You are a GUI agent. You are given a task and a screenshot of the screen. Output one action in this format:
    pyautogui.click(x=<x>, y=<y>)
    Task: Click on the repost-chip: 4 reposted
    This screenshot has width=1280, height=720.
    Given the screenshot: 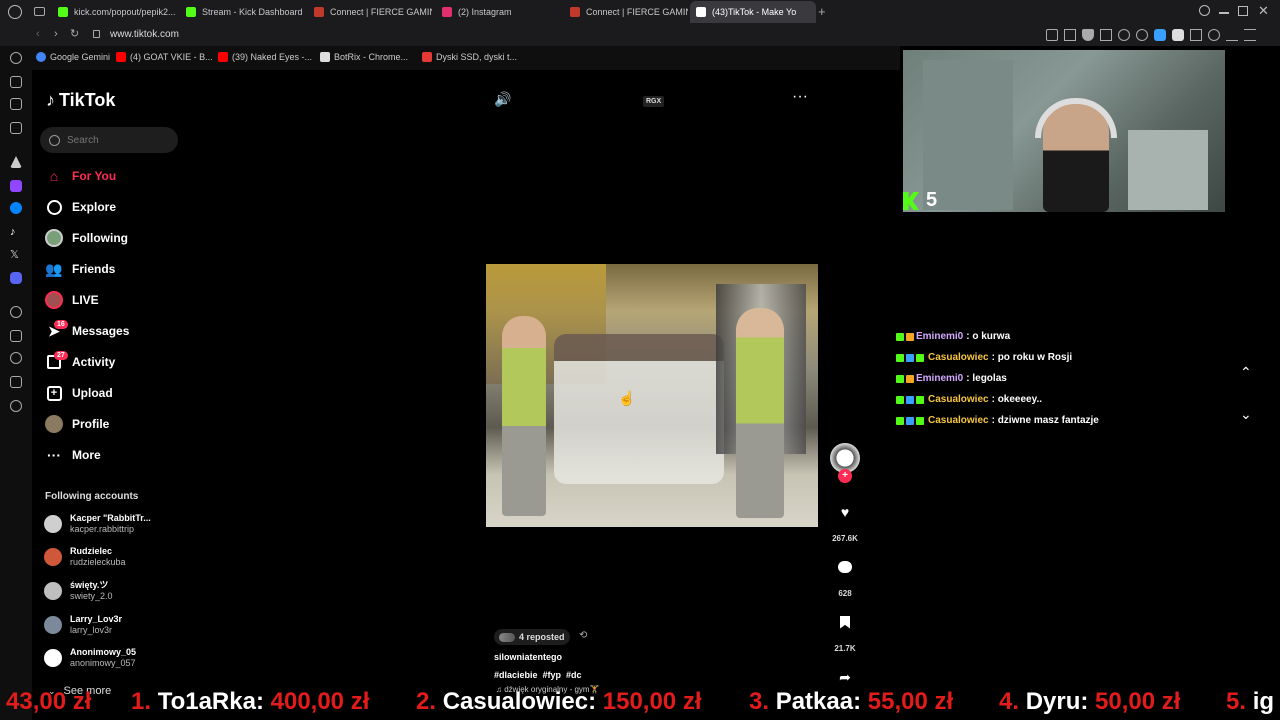 What is the action you would take?
    pyautogui.click(x=532, y=637)
    